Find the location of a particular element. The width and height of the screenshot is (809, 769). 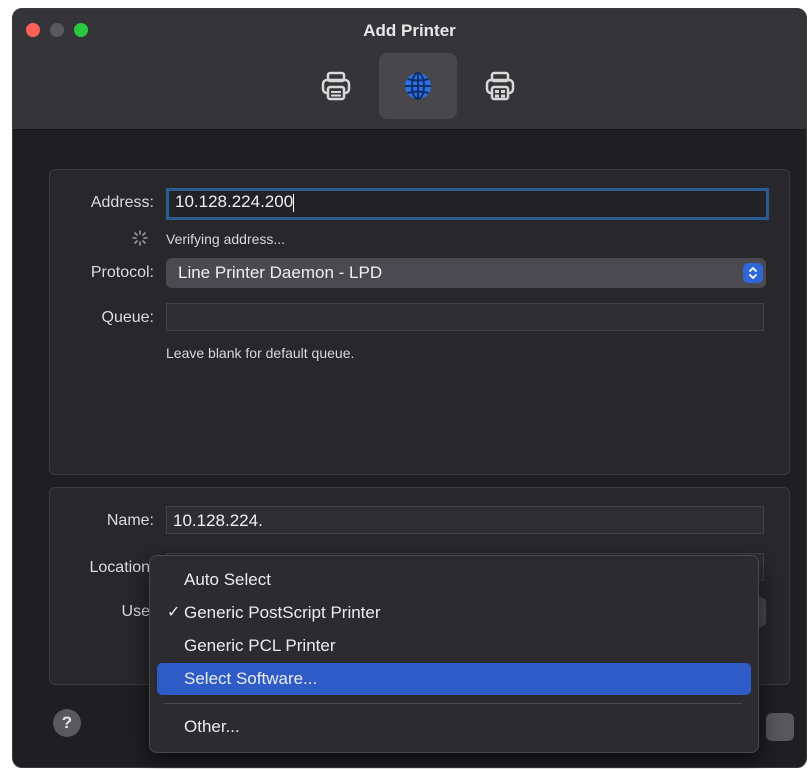

tab-ip-printer is located at coordinates (418, 86).